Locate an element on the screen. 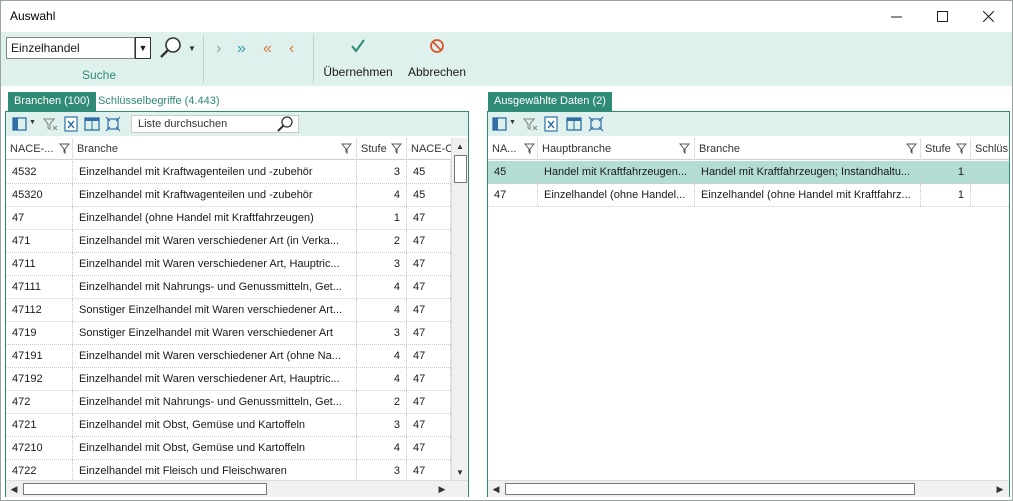  accept-button: Übernehmen is located at coordinates (358, 58).